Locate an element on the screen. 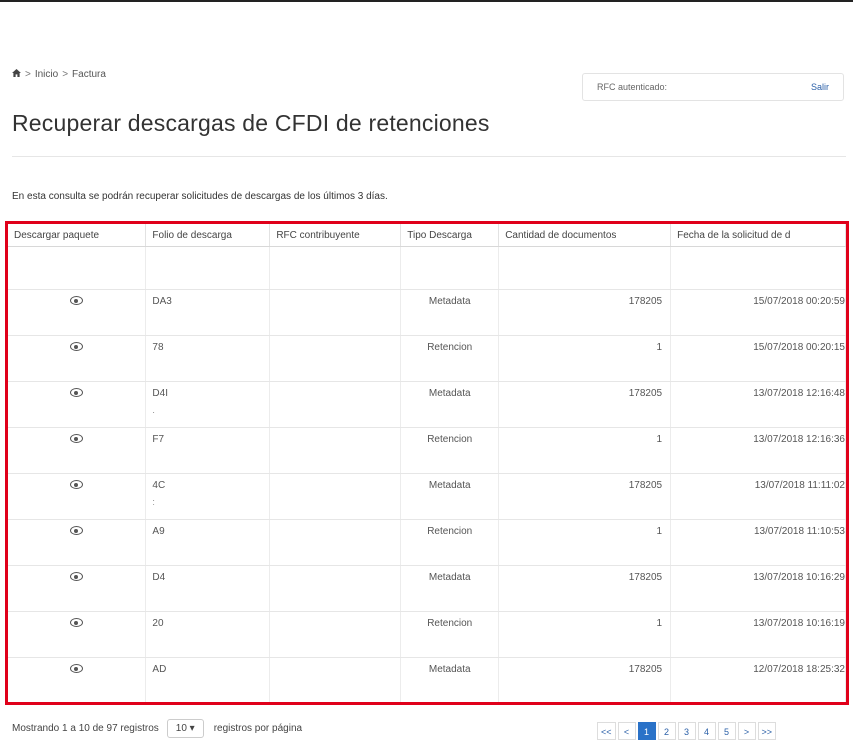 Image resolution: width=853 pixels, height=744 pixels. table-row: 20 Retencion 1 13/07/2018 10:16:19 is located at coordinates (427, 634).